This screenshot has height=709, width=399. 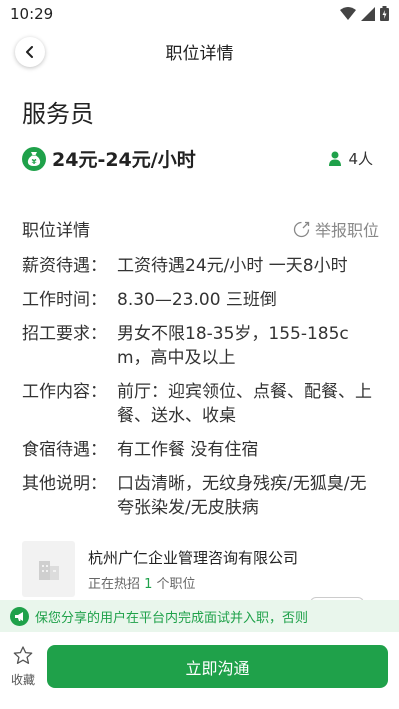 I want to click on building-icon, so click(x=48, y=570).